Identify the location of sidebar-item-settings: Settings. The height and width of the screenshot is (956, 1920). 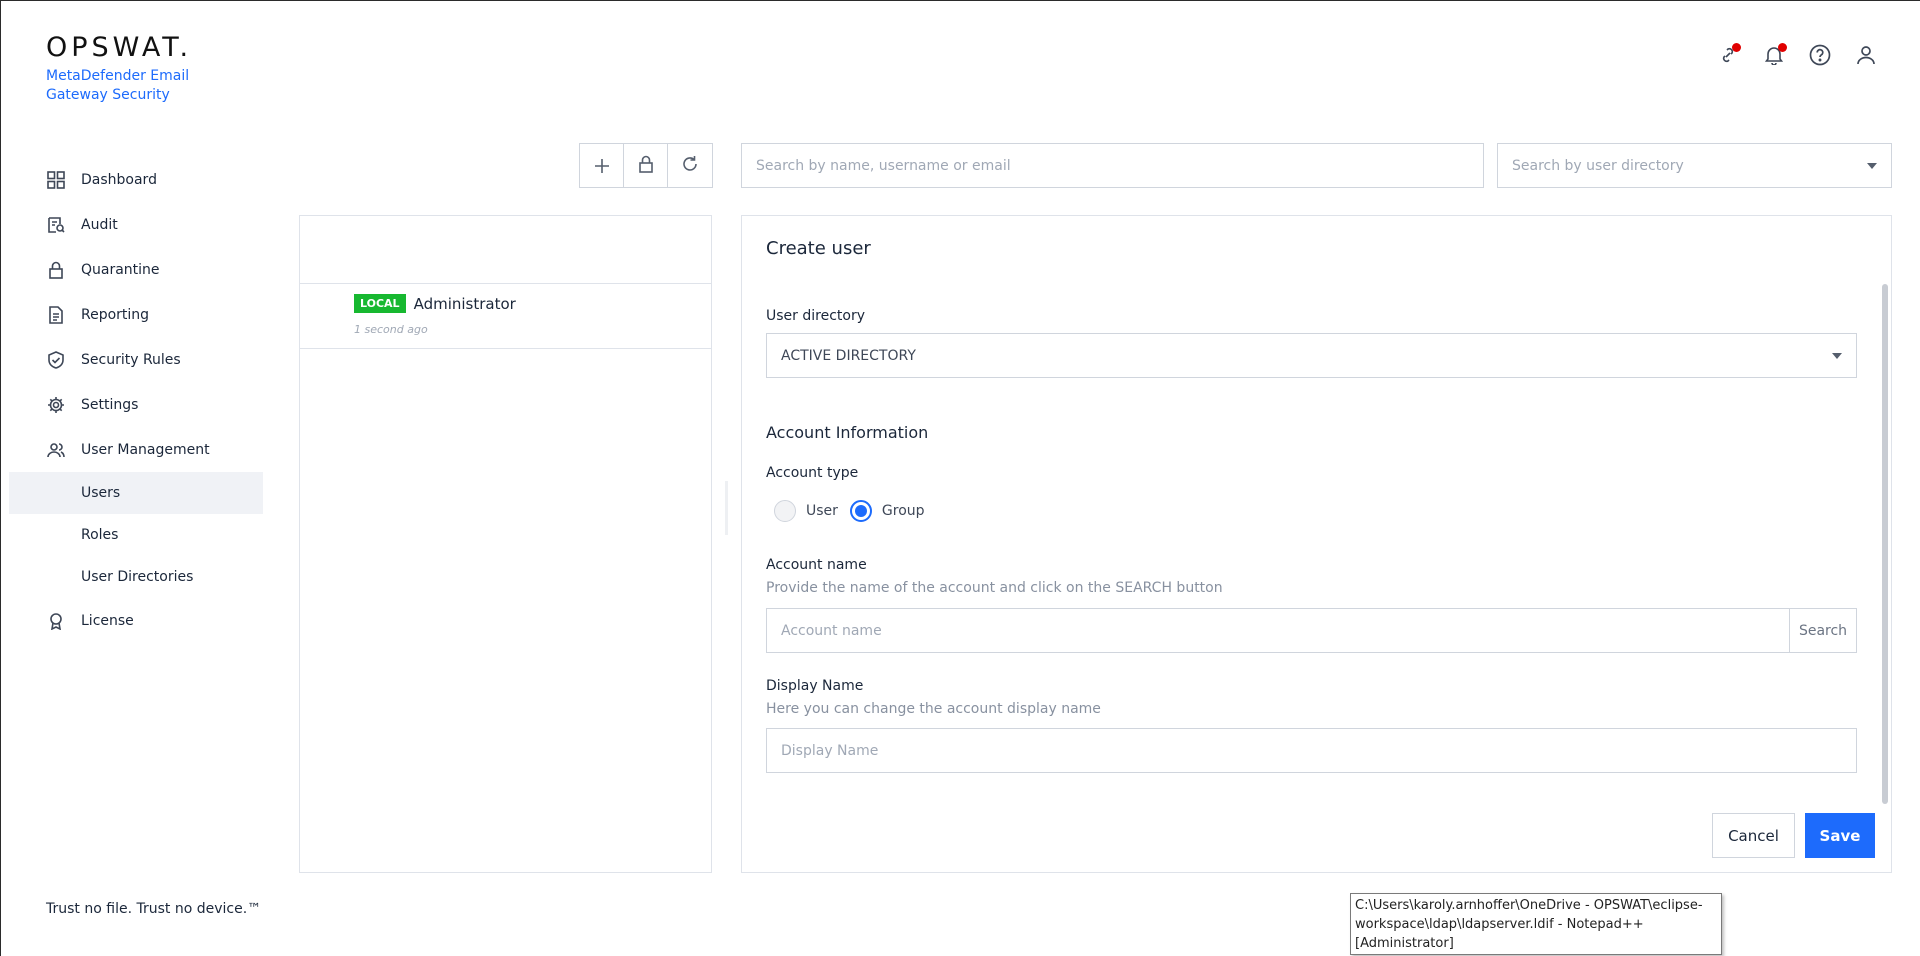
(136, 404).